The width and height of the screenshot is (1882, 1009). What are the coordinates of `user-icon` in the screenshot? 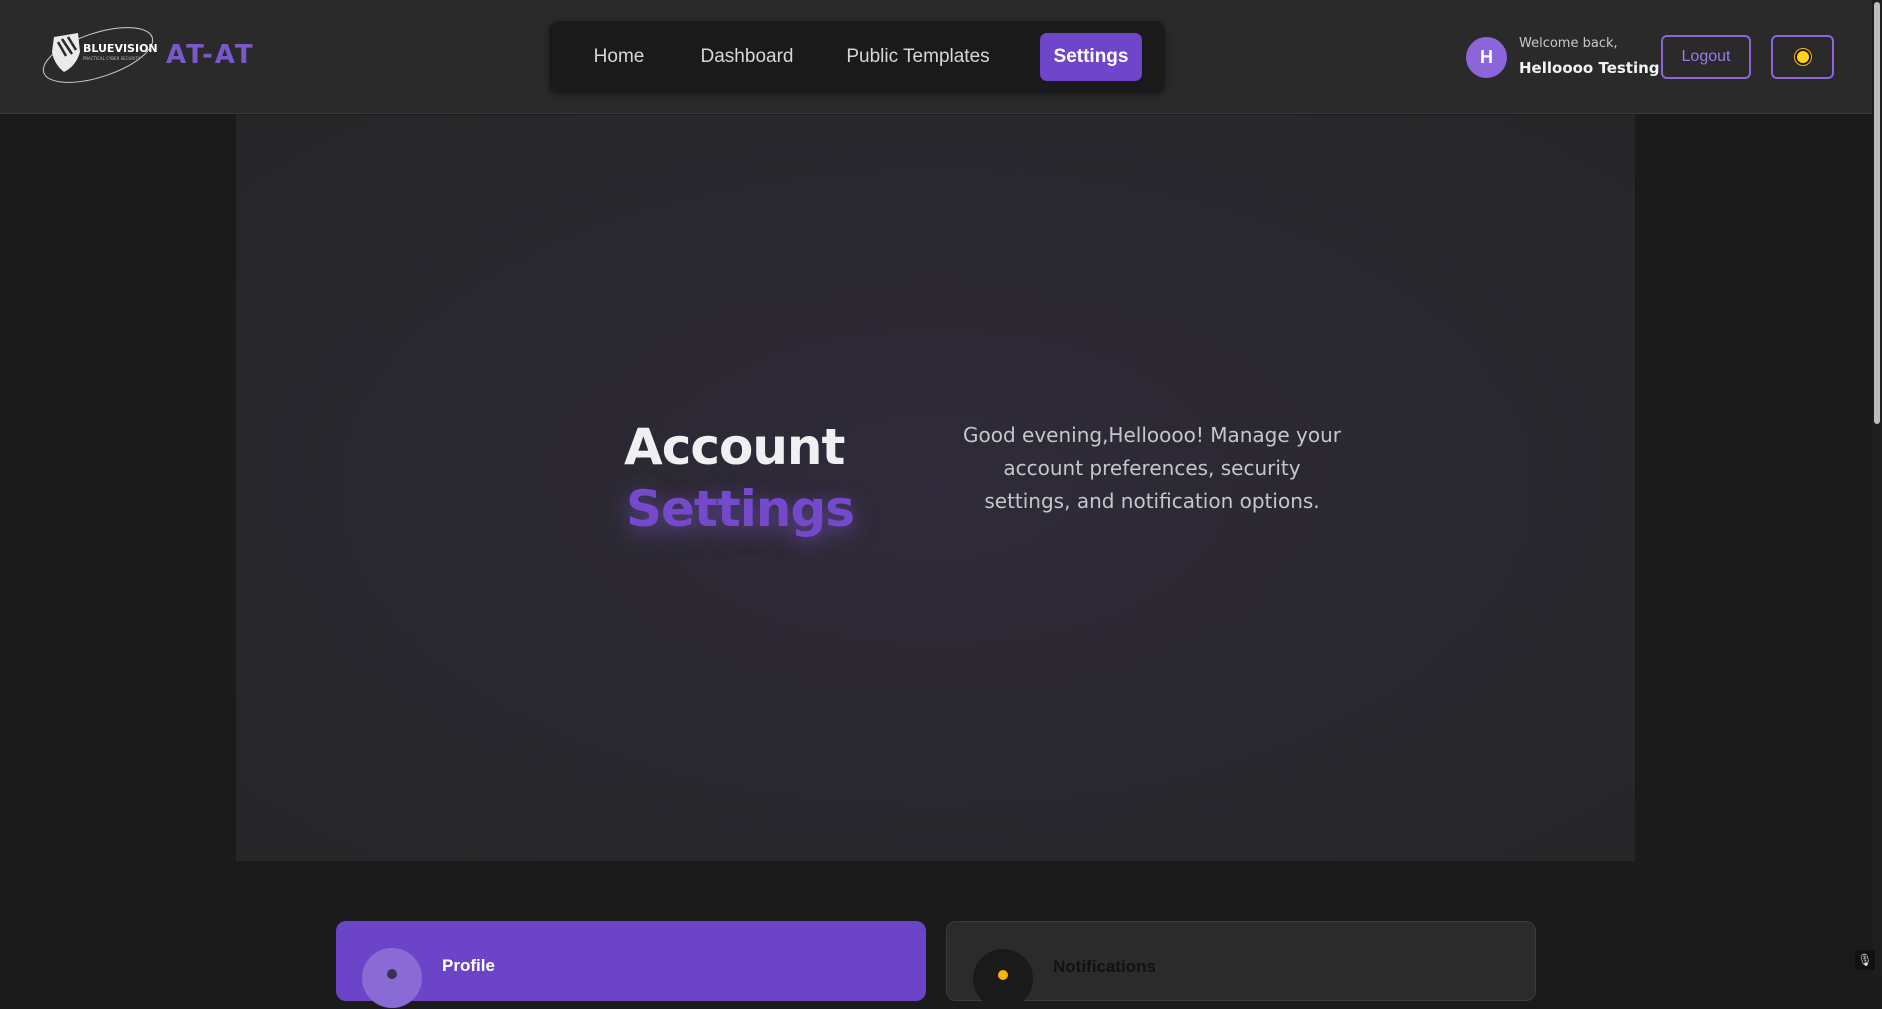 It's located at (392, 974).